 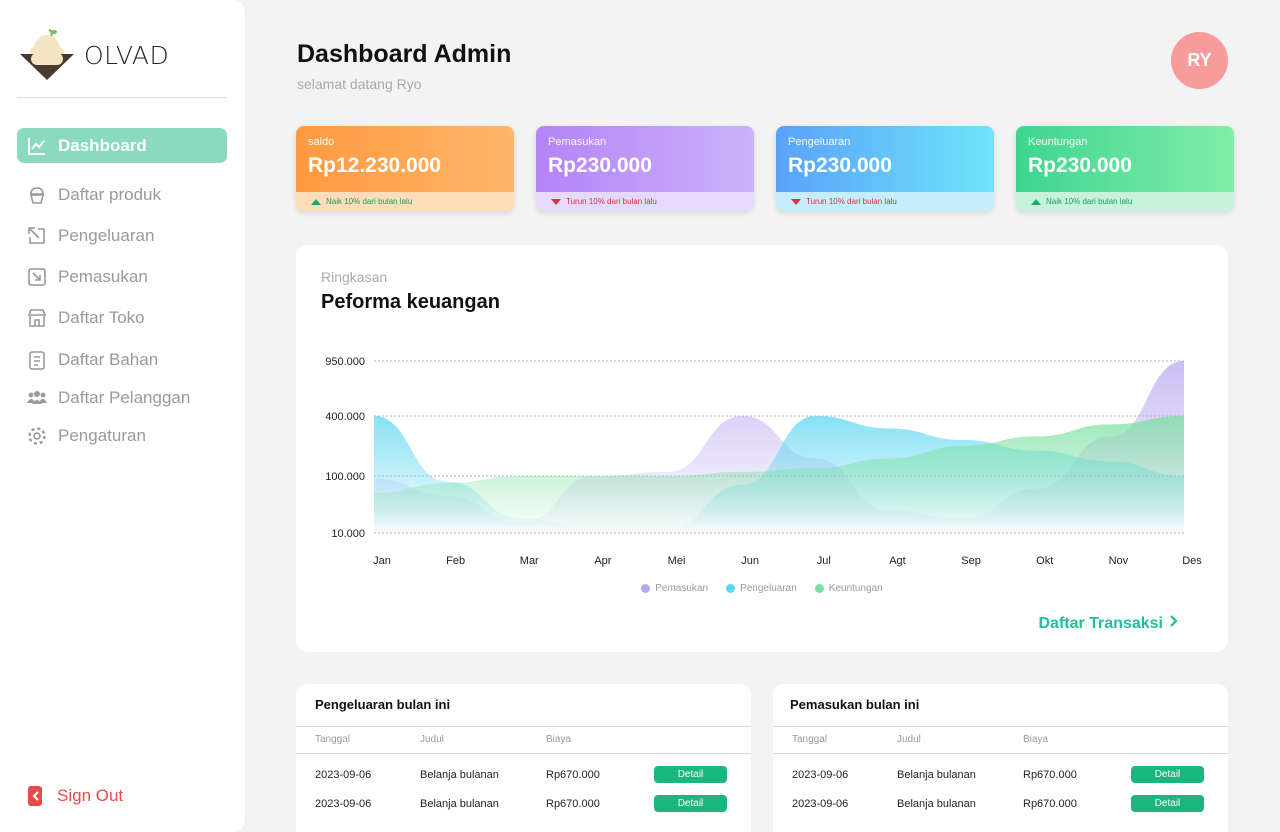 I want to click on sidebar-item-dashboard: Dashboard, so click(x=122, y=145).